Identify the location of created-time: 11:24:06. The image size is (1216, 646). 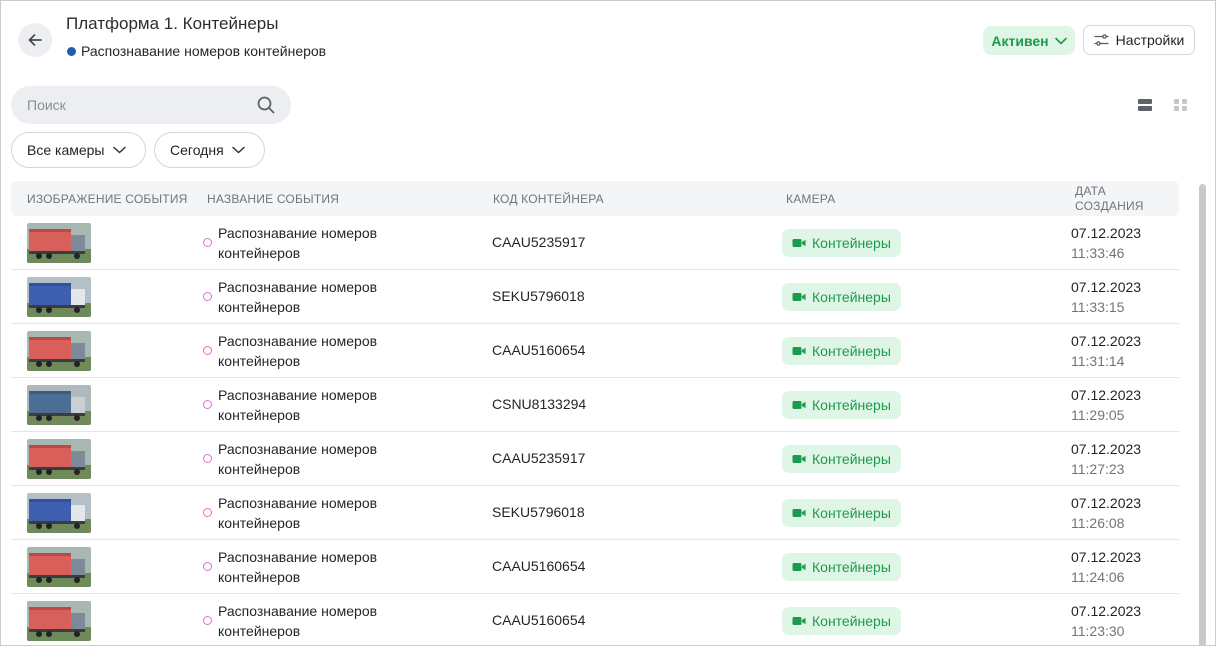
(1098, 577).